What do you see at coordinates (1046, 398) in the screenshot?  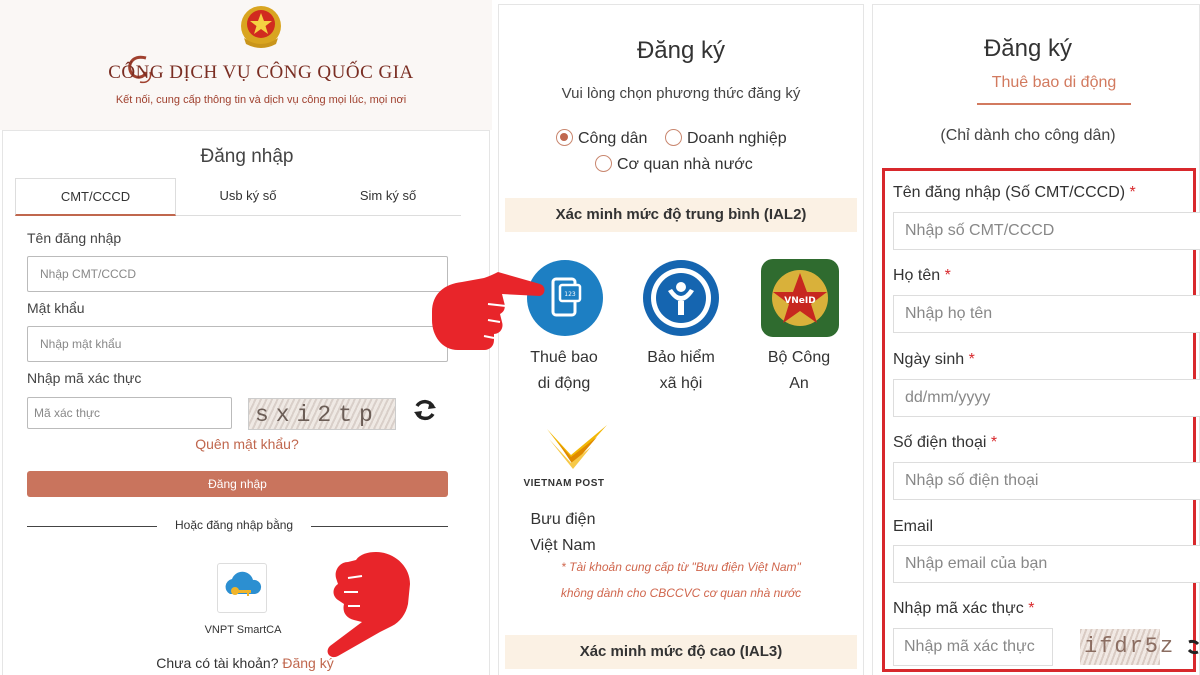 I see `field-dob-input: dd/mm/yyyy` at bounding box center [1046, 398].